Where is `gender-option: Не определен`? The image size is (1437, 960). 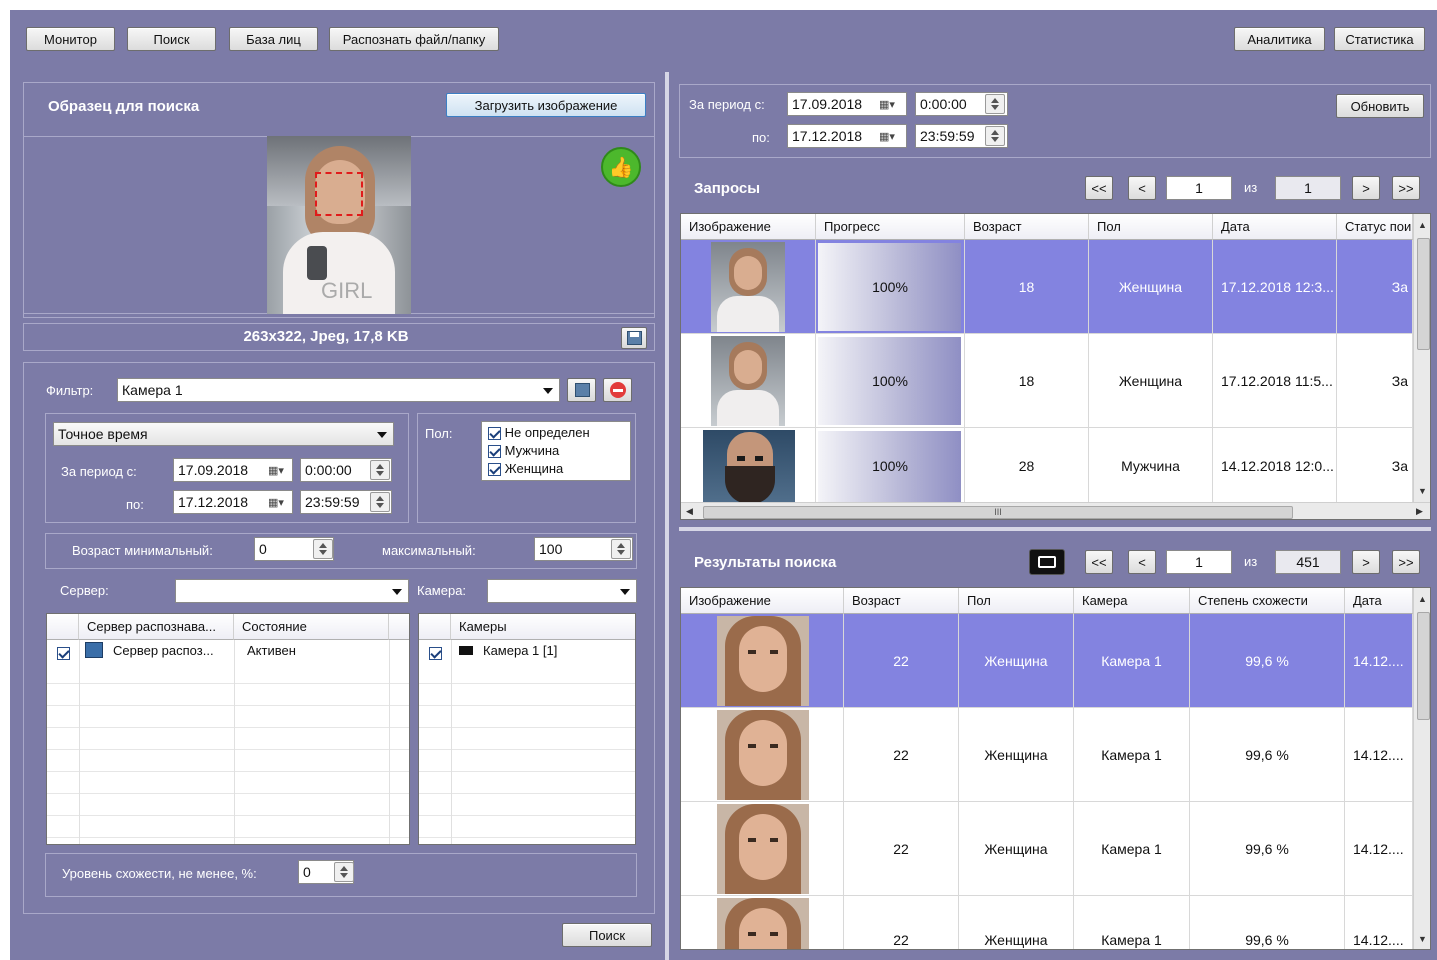 gender-option: Не определен is located at coordinates (556, 434).